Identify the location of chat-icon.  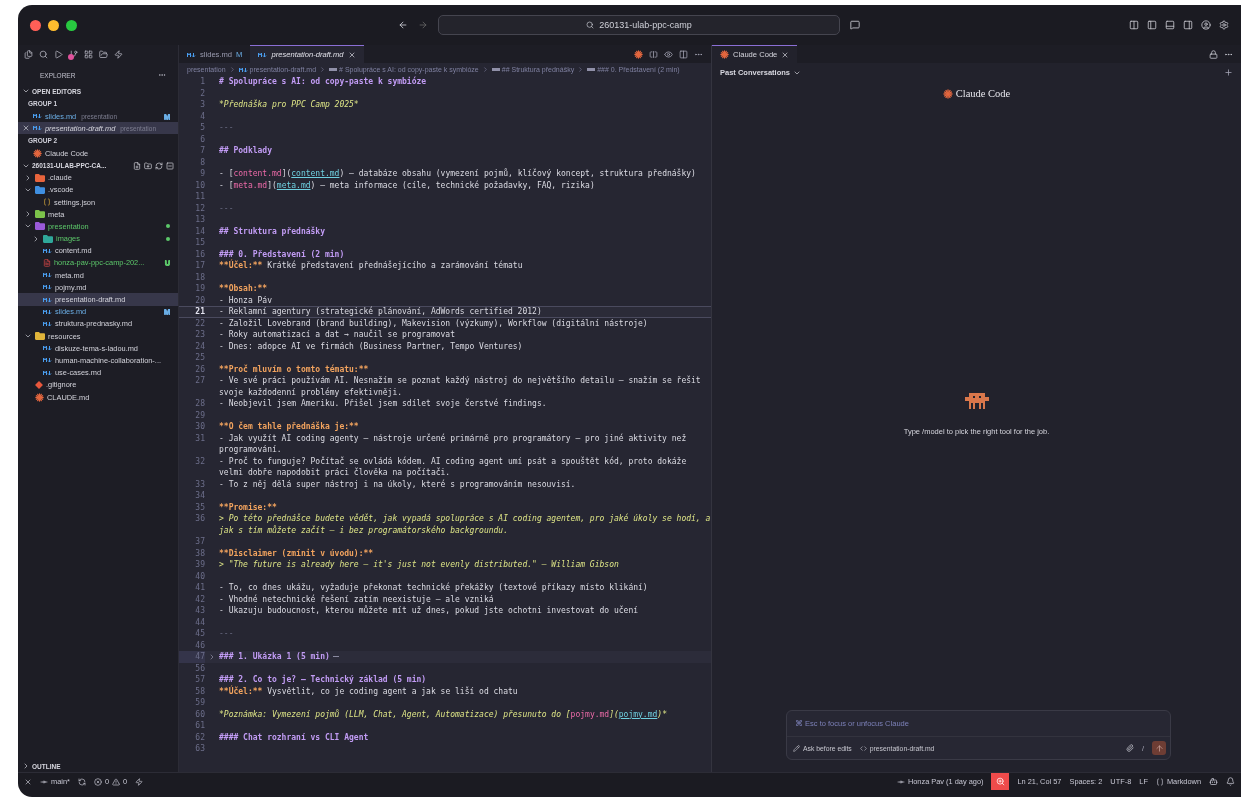
(855, 25).